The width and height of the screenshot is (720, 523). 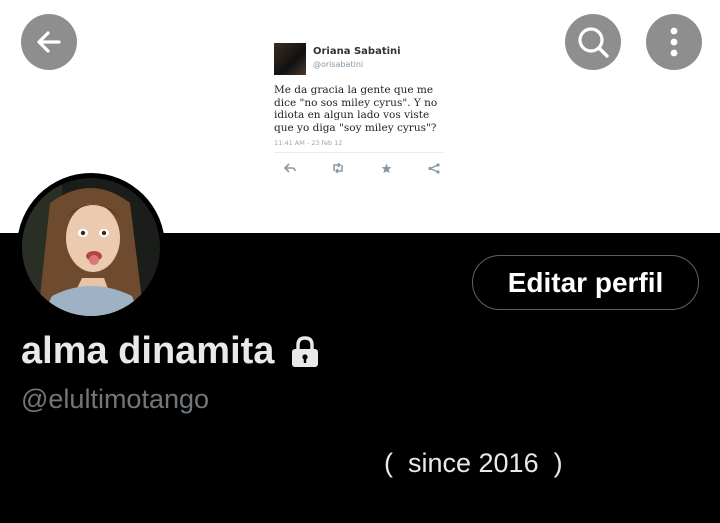 I want to click on tweet-divider, so click(x=359, y=152).